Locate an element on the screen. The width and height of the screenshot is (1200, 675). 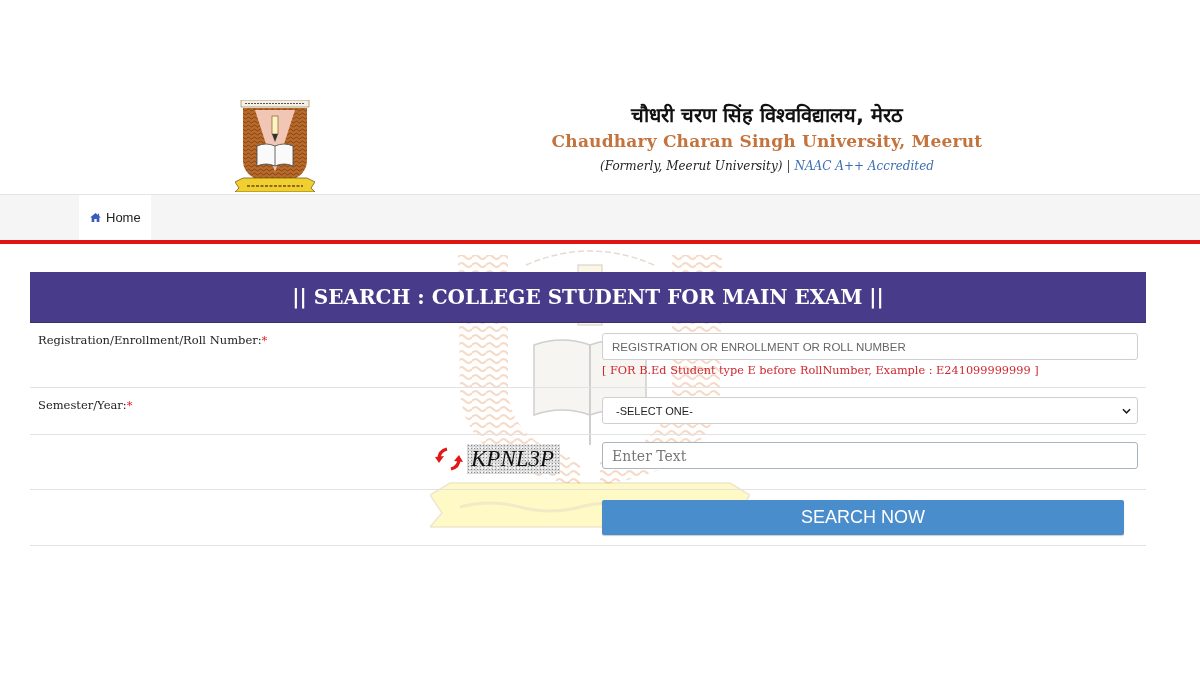
hindi-title: चौधरी चरण सिंह विश्वविद्यालय, मेरठ is located at coordinates (767, 115).